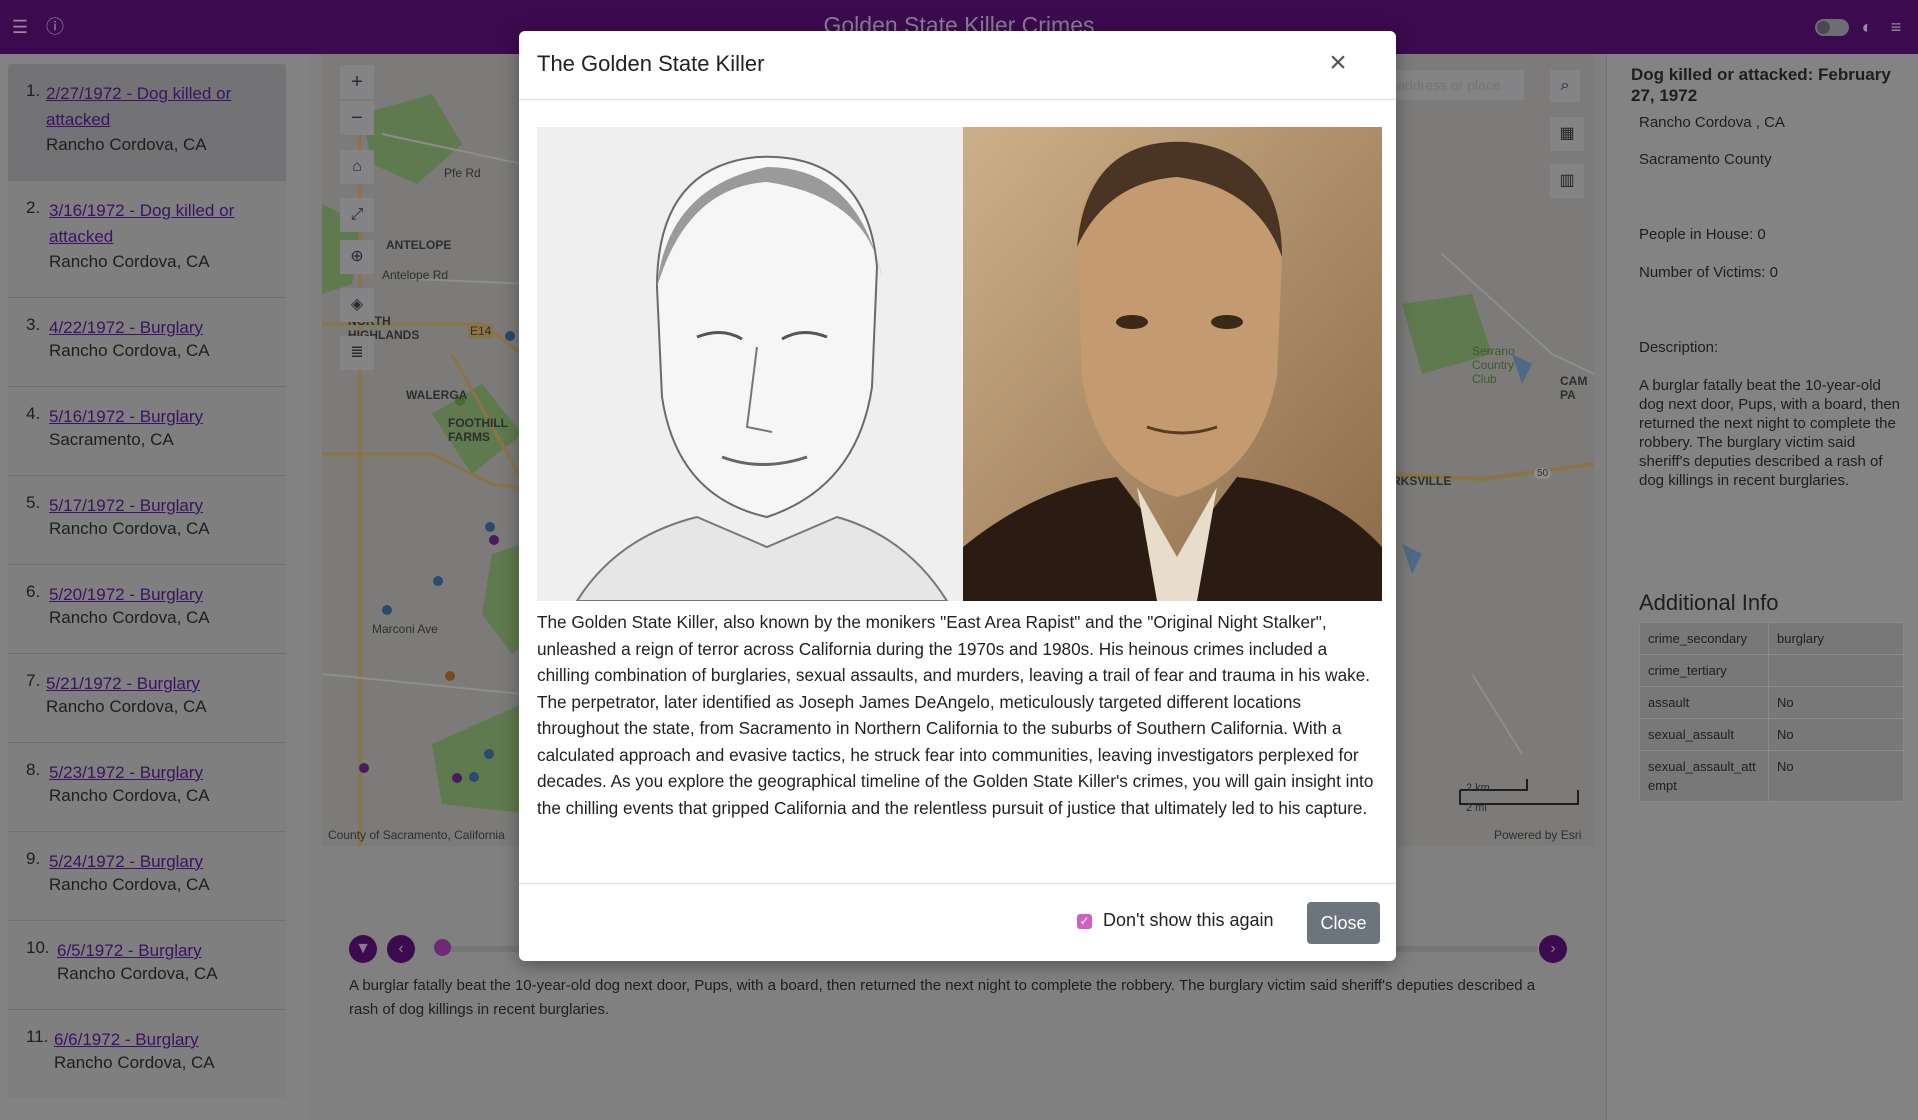  Describe the element at coordinates (957, 65) in the screenshot. I see `modal-header: The Golden State Killer ×` at that location.